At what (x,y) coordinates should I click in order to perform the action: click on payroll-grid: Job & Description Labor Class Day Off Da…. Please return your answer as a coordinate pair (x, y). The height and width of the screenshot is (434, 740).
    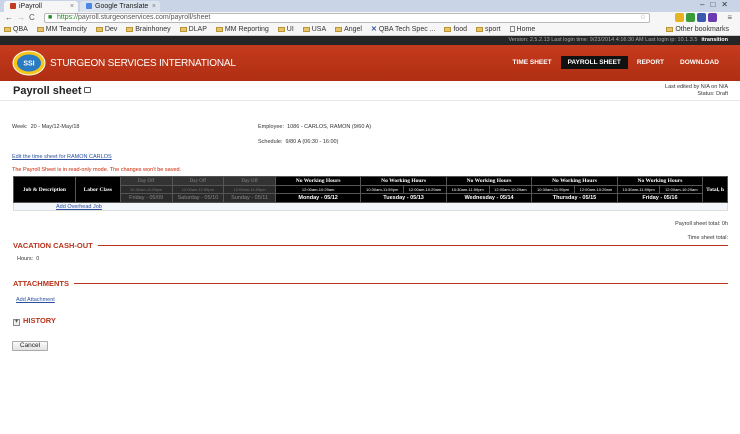
    Looking at the image, I should click on (370, 193).